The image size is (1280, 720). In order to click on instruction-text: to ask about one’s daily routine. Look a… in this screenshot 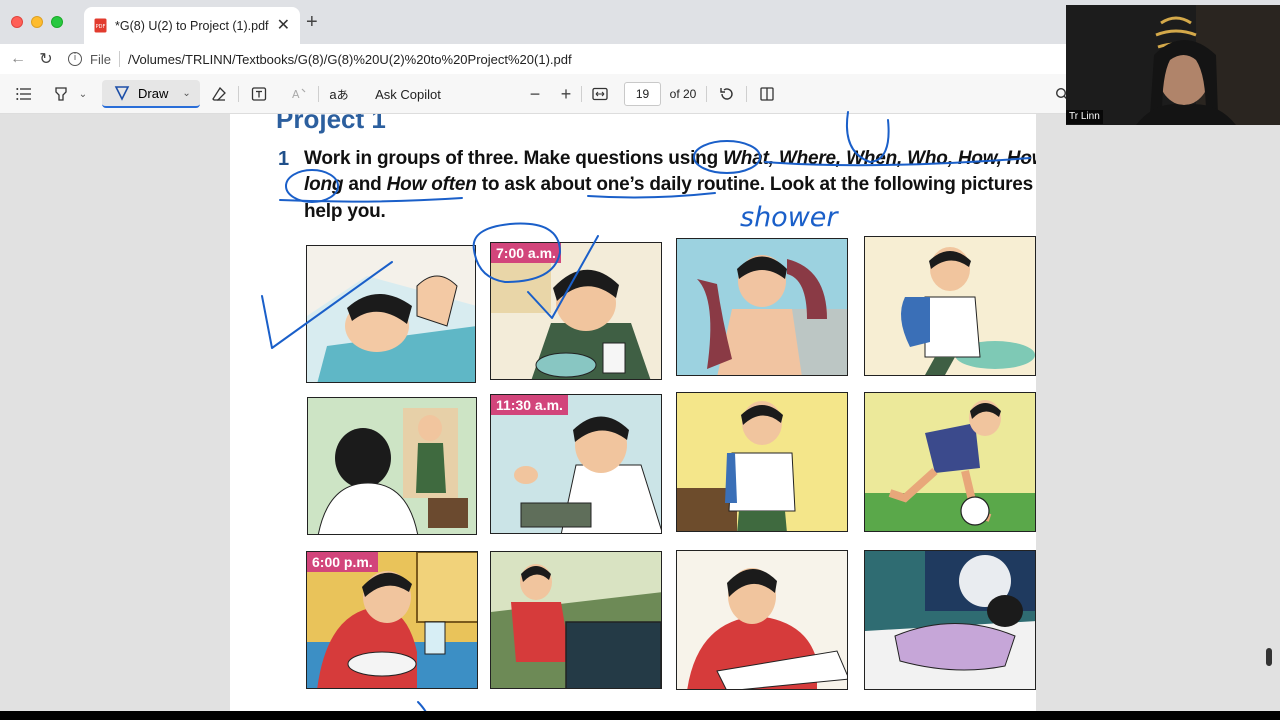, I will do `click(756, 184)`.